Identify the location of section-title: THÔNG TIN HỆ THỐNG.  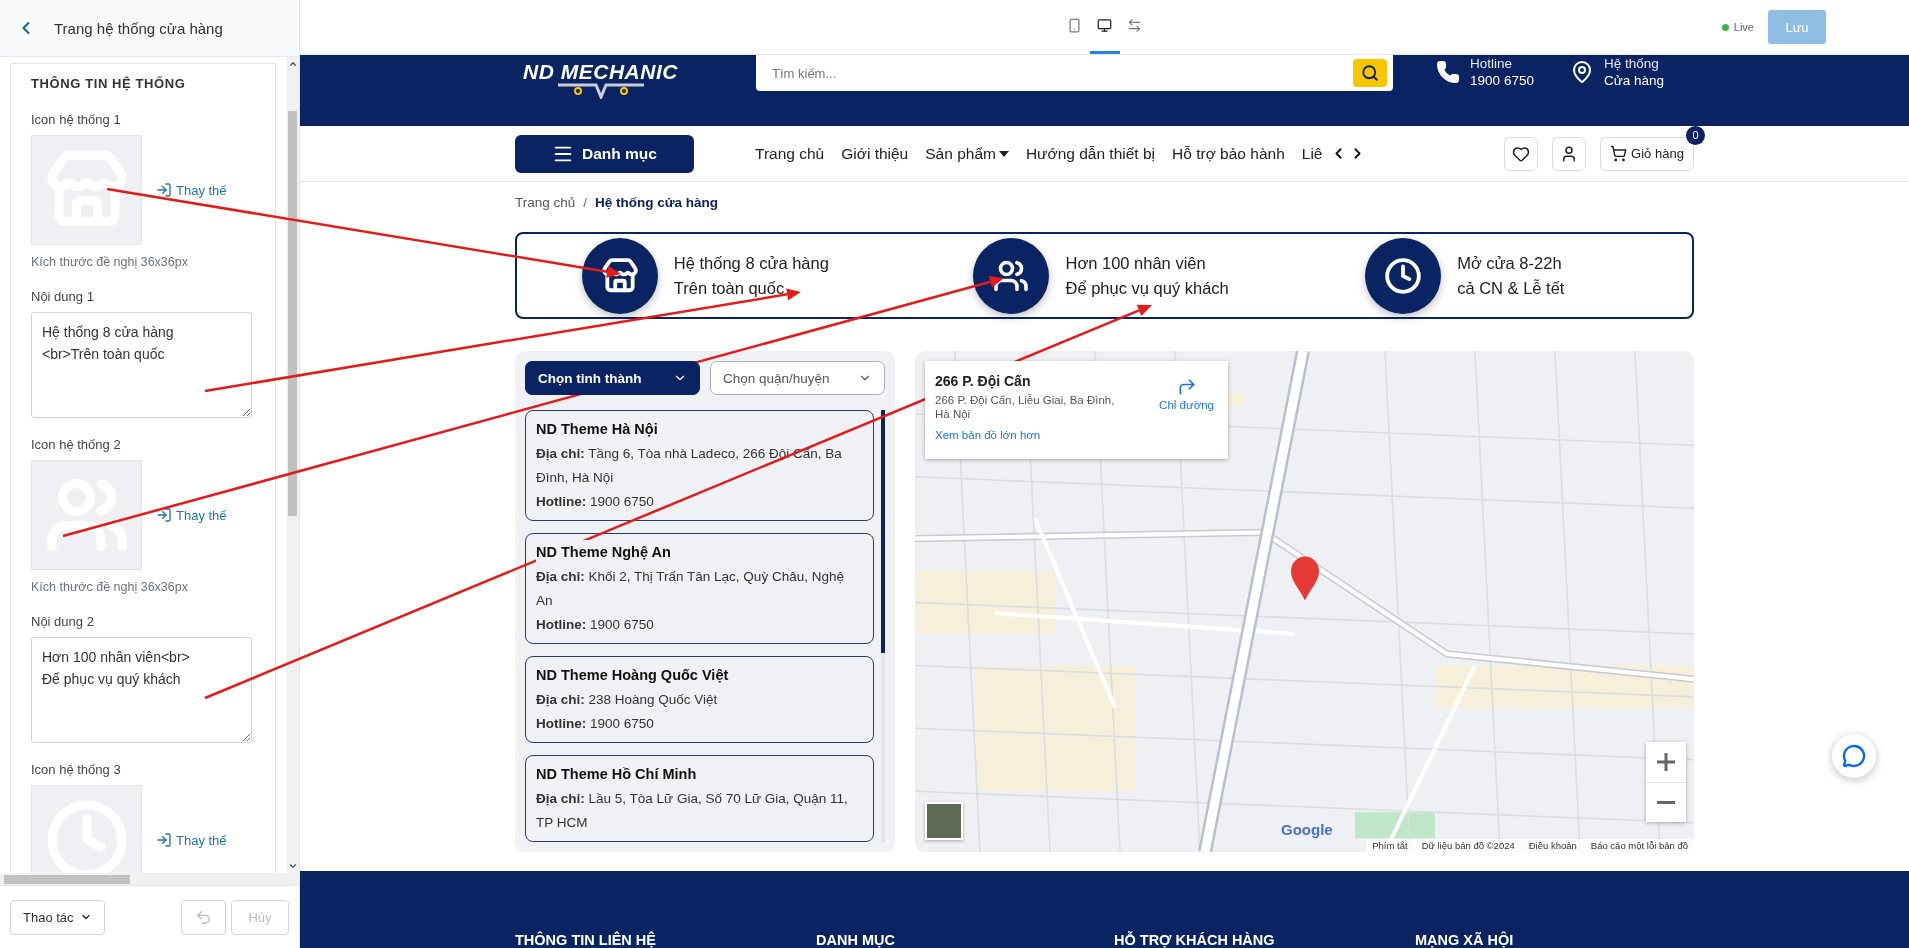
(109, 84).